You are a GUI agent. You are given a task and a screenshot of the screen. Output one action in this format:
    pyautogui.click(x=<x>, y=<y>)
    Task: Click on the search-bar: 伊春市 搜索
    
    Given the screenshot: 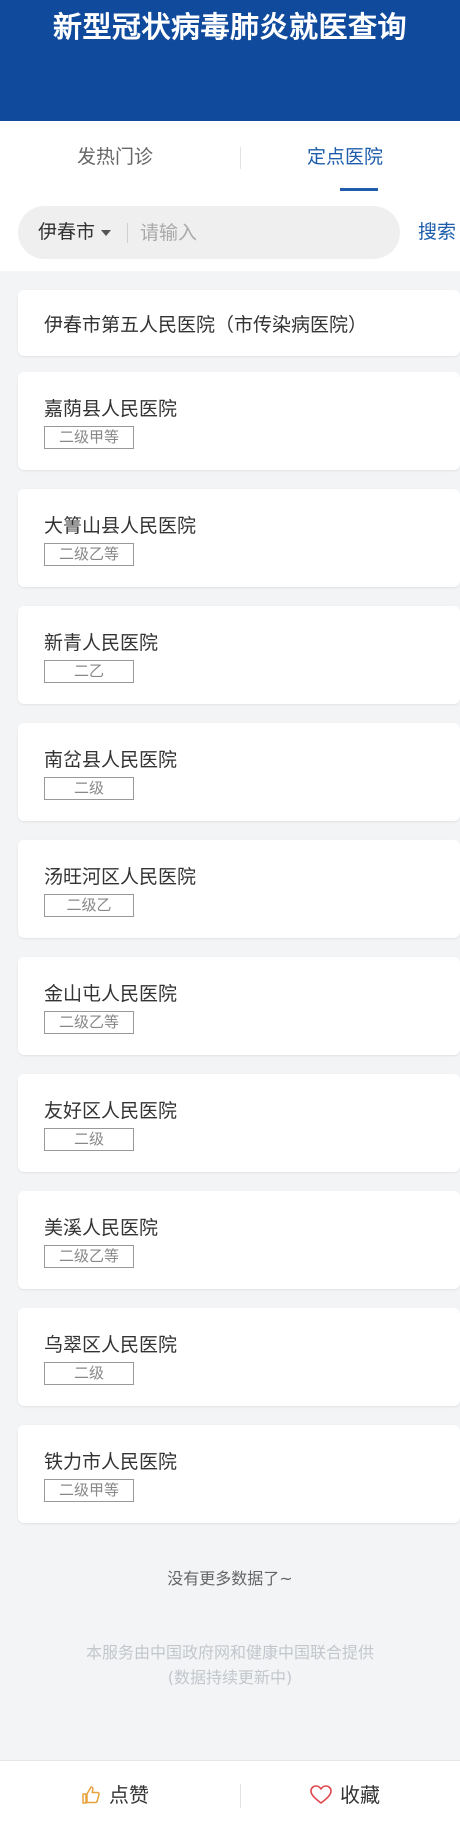 What is the action you would take?
    pyautogui.click(x=230, y=232)
    